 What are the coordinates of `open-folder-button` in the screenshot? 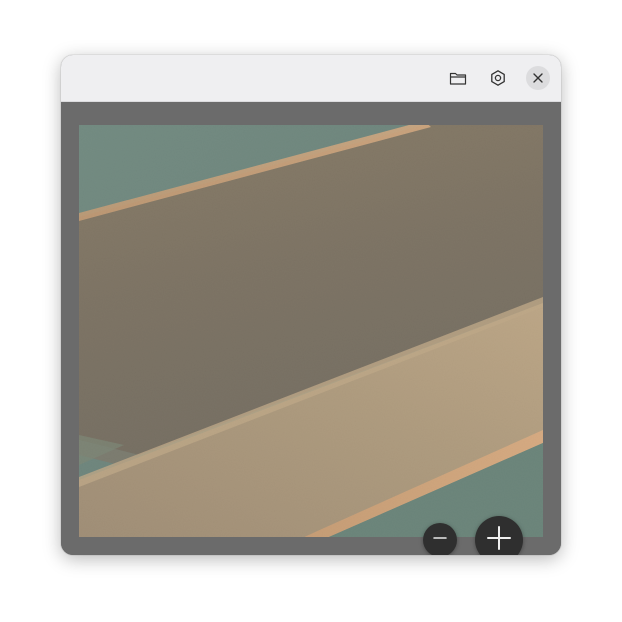 It's located at (458, 78).